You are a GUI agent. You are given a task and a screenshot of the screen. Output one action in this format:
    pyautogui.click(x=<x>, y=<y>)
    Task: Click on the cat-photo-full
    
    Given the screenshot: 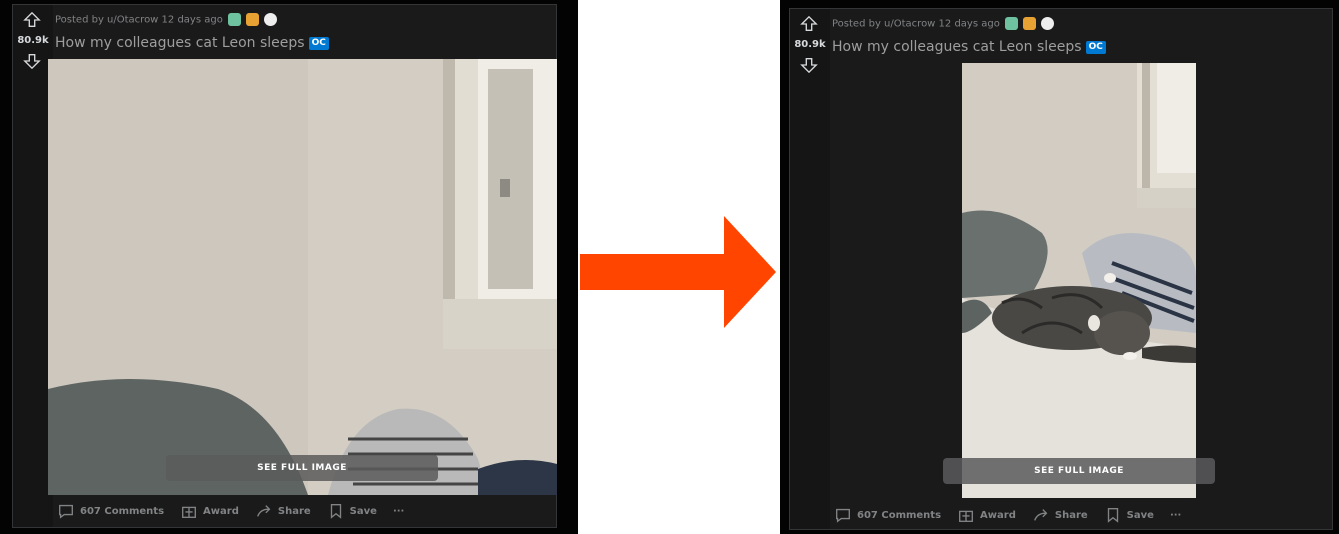 What is the action you would take?
    pyautogui.click(x=1079, y=280)
    